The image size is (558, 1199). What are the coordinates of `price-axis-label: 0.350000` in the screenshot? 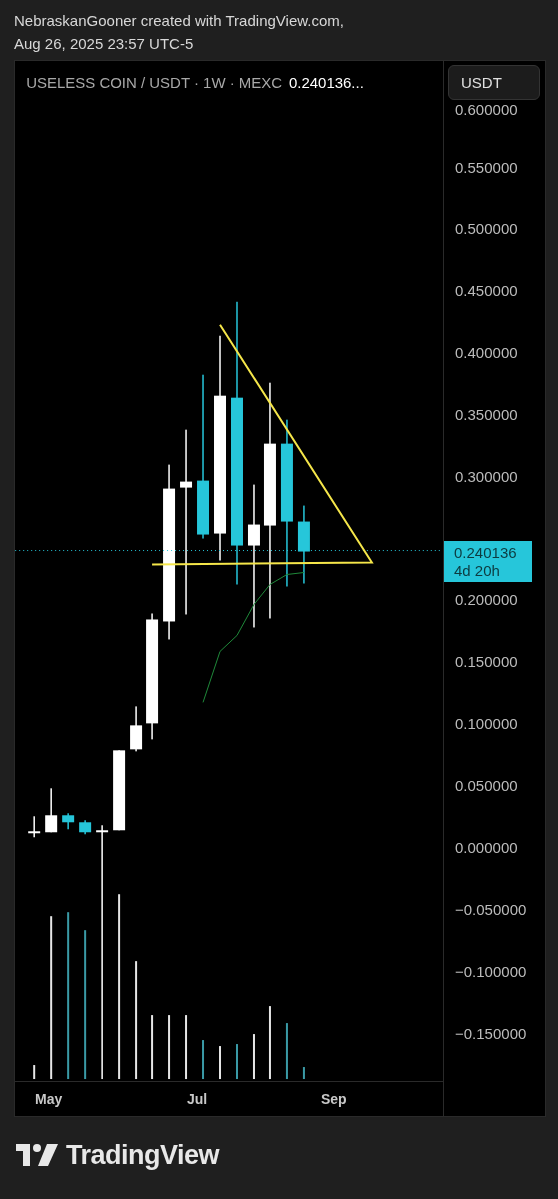 It's located at (486, 414).